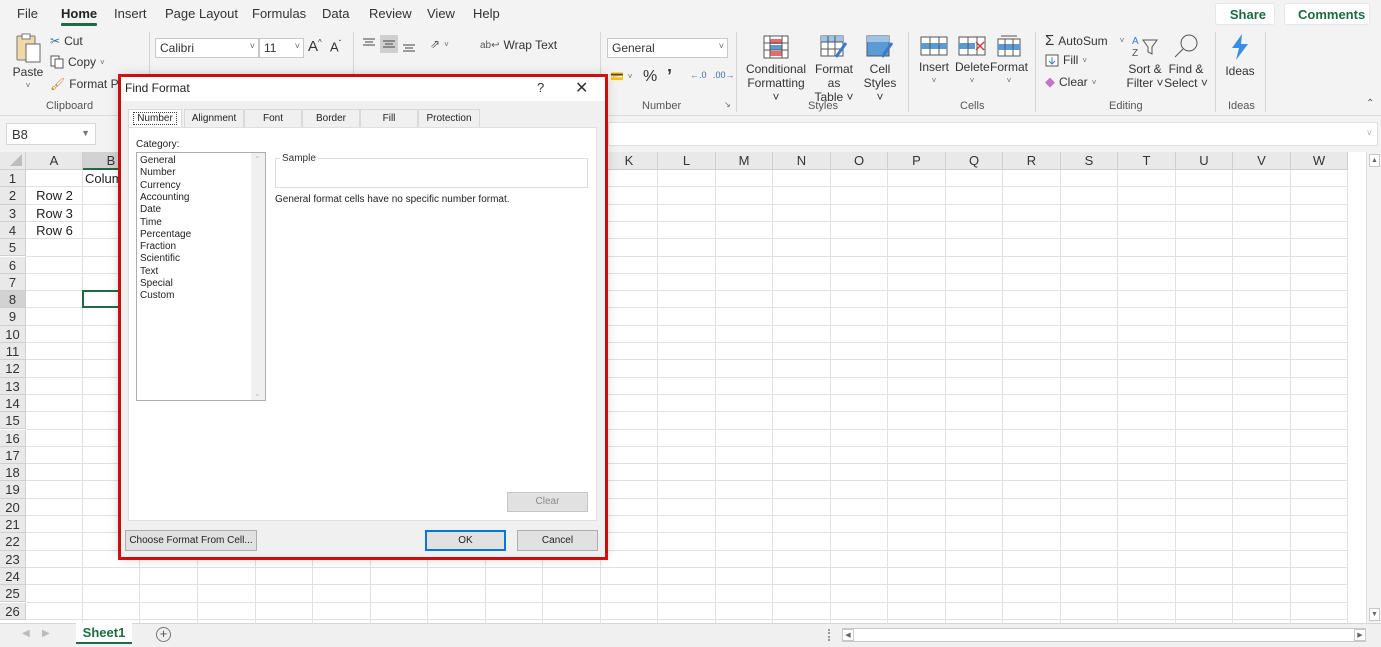 Image resolution: width=1381 pixels, height=647 pixels. Describe the element at coordinates (724, 75) in the screenshot. I see `decrease-decimal-button: .00→` at that location.